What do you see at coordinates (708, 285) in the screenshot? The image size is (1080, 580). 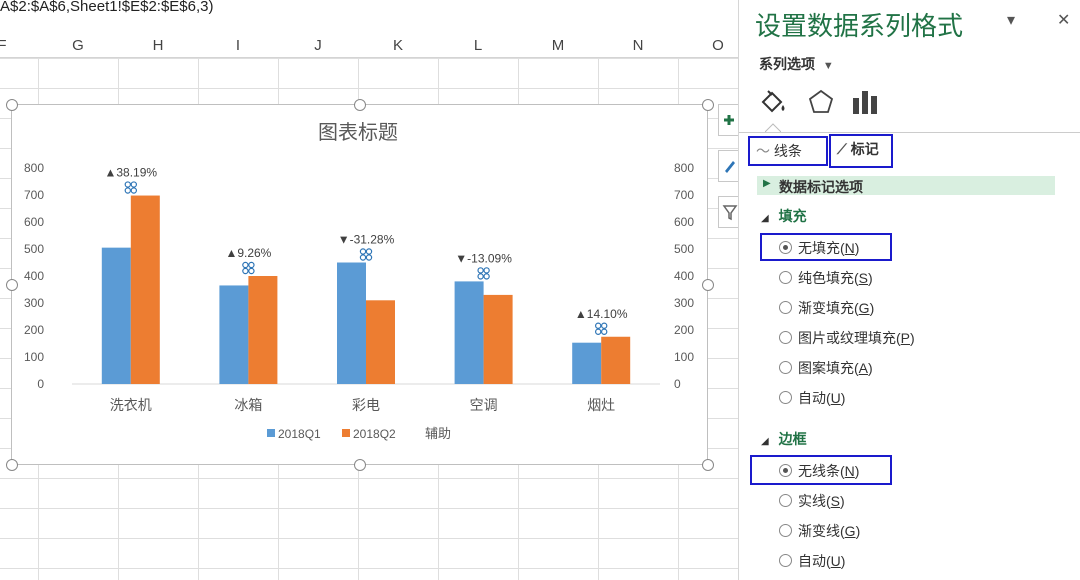 I see `resize-handle-right` at bounding box center [708, 285].